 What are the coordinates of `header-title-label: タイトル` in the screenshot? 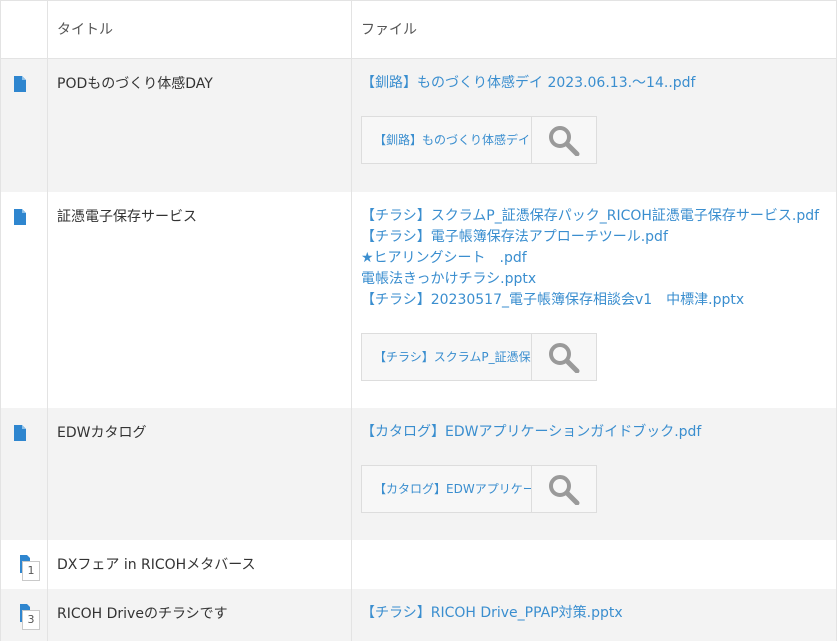 It's located at (85, 30).